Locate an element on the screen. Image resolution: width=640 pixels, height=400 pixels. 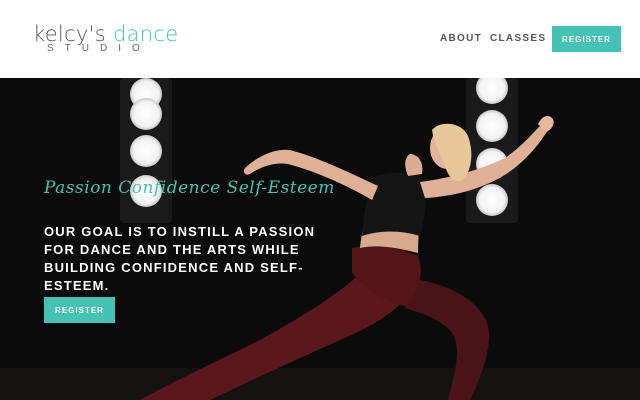
hero-register-button: REGISTER is located at coordinates (79, 310).